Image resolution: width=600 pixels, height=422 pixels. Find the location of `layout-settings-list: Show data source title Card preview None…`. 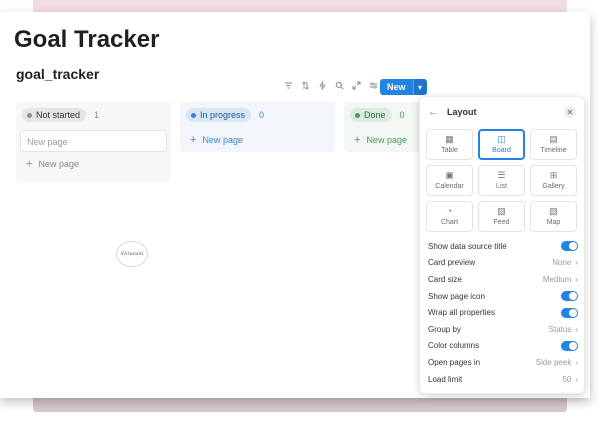

layout-settings-list: Show data source title Card preview None… is located at coordinates (502, 312).